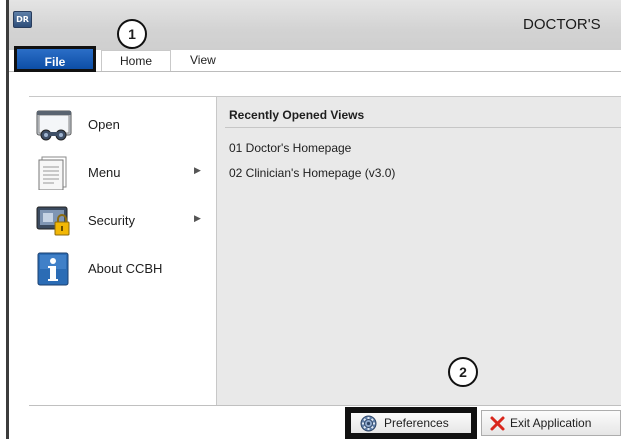 Image resolution: width=621 pixels, height=440 pixels. What do you see at coordinates (54, 269) in the screenshot?
I see `info-icon` at bounding box center [54, 269].